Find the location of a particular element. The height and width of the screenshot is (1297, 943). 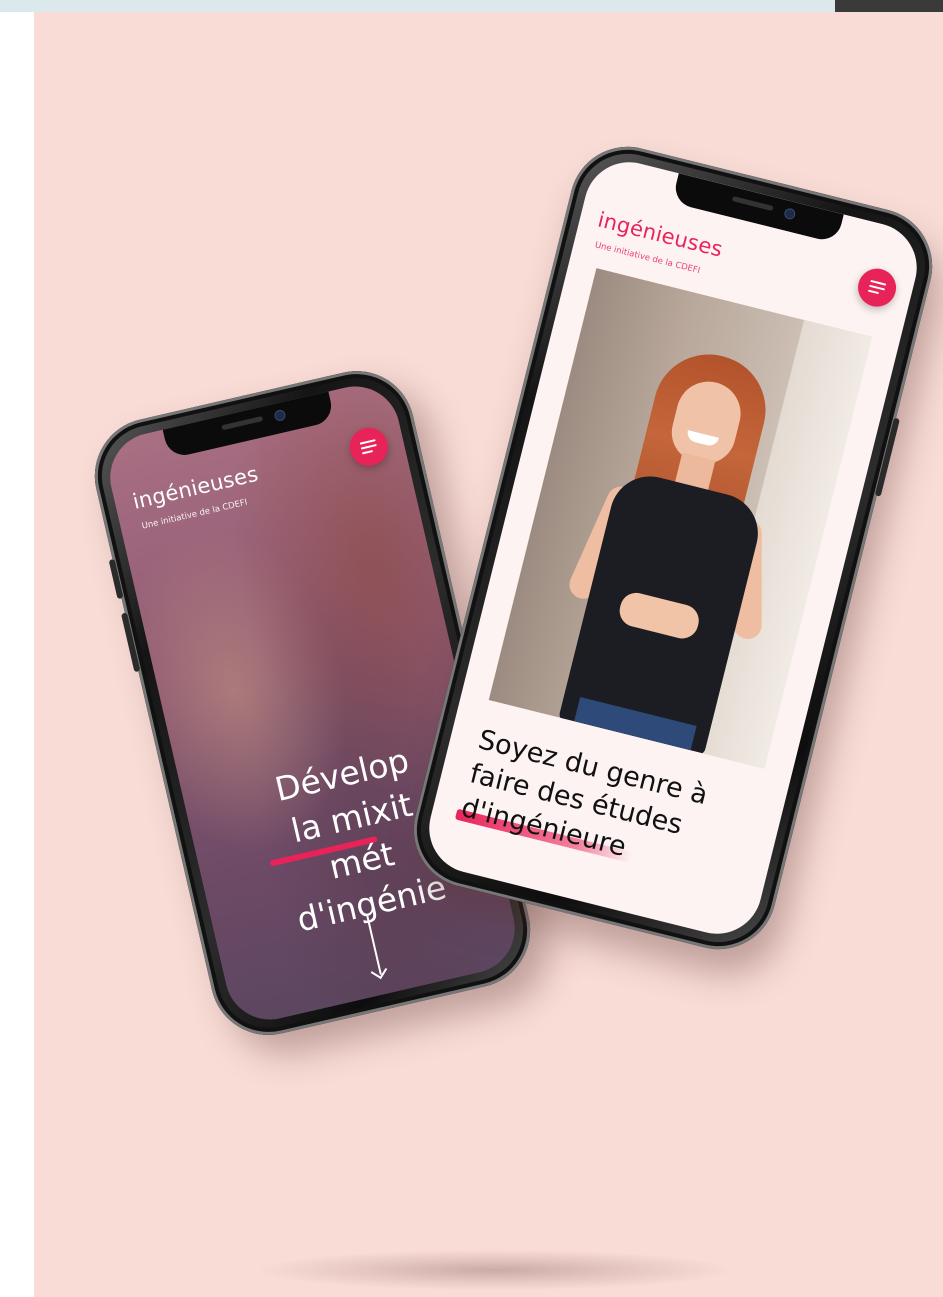

top-corner-strip is located at coordinates (889, 6).